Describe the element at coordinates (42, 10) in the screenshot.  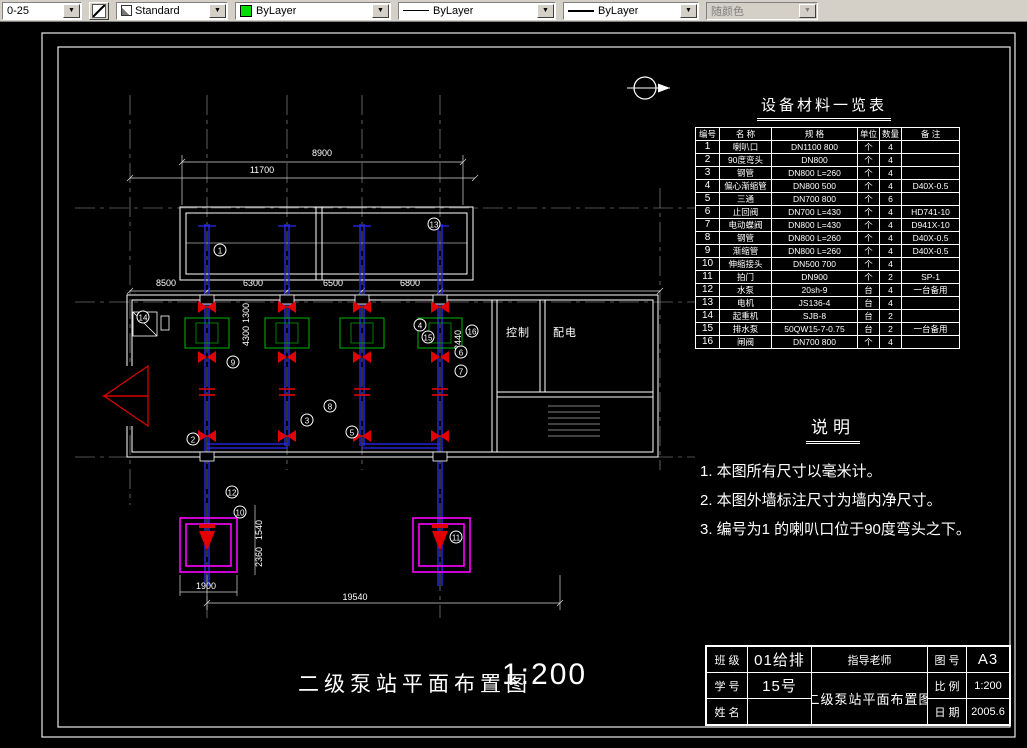
I see `layer-combo: 0-25 ▼` at that location.